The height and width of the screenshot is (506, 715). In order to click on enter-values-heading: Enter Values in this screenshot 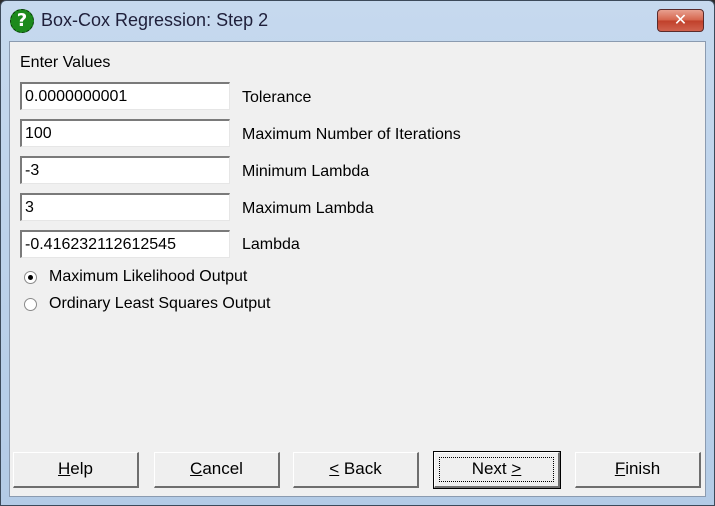, I will do `click(65, 62)`.